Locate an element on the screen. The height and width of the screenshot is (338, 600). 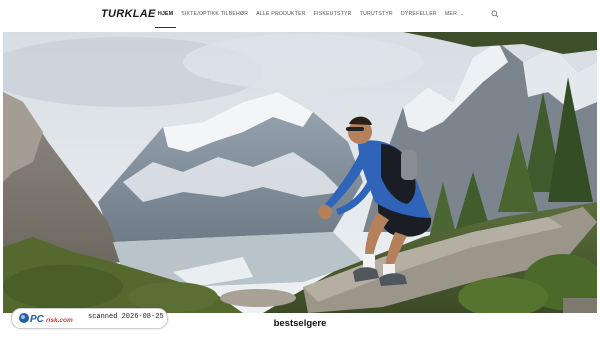
nav-item-fiskeutstyr: FISKEUTSTYR is located at coordinates (333, 14).